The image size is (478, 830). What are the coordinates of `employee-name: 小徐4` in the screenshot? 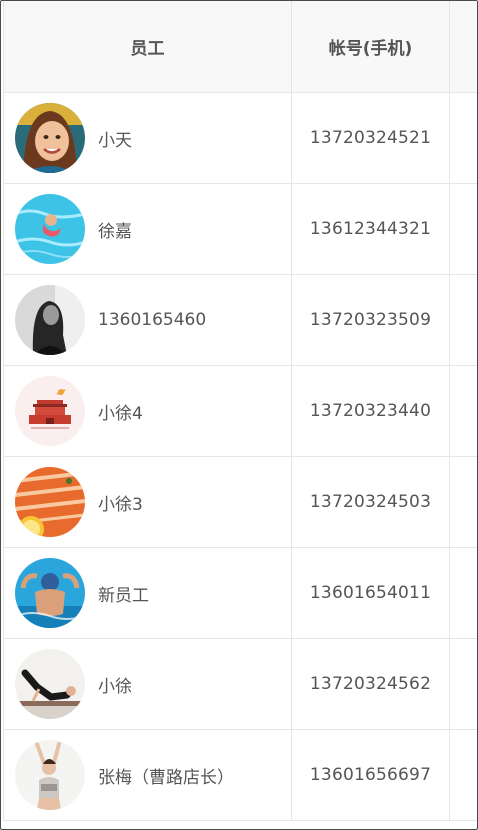 It's located at (120, 413).